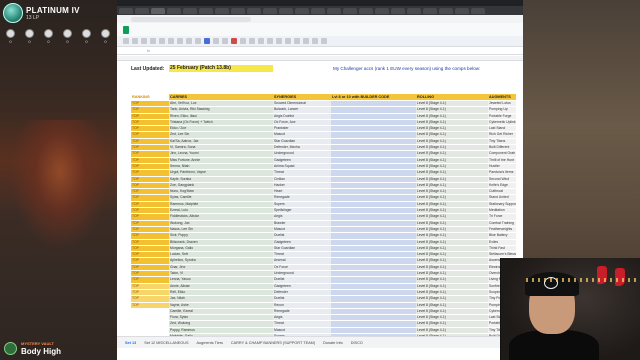 The image size is (640, 360). What do you see at coordinates (171, 41) in the screenshot?
I see `currency-icon` at bounding box center [171, 41].